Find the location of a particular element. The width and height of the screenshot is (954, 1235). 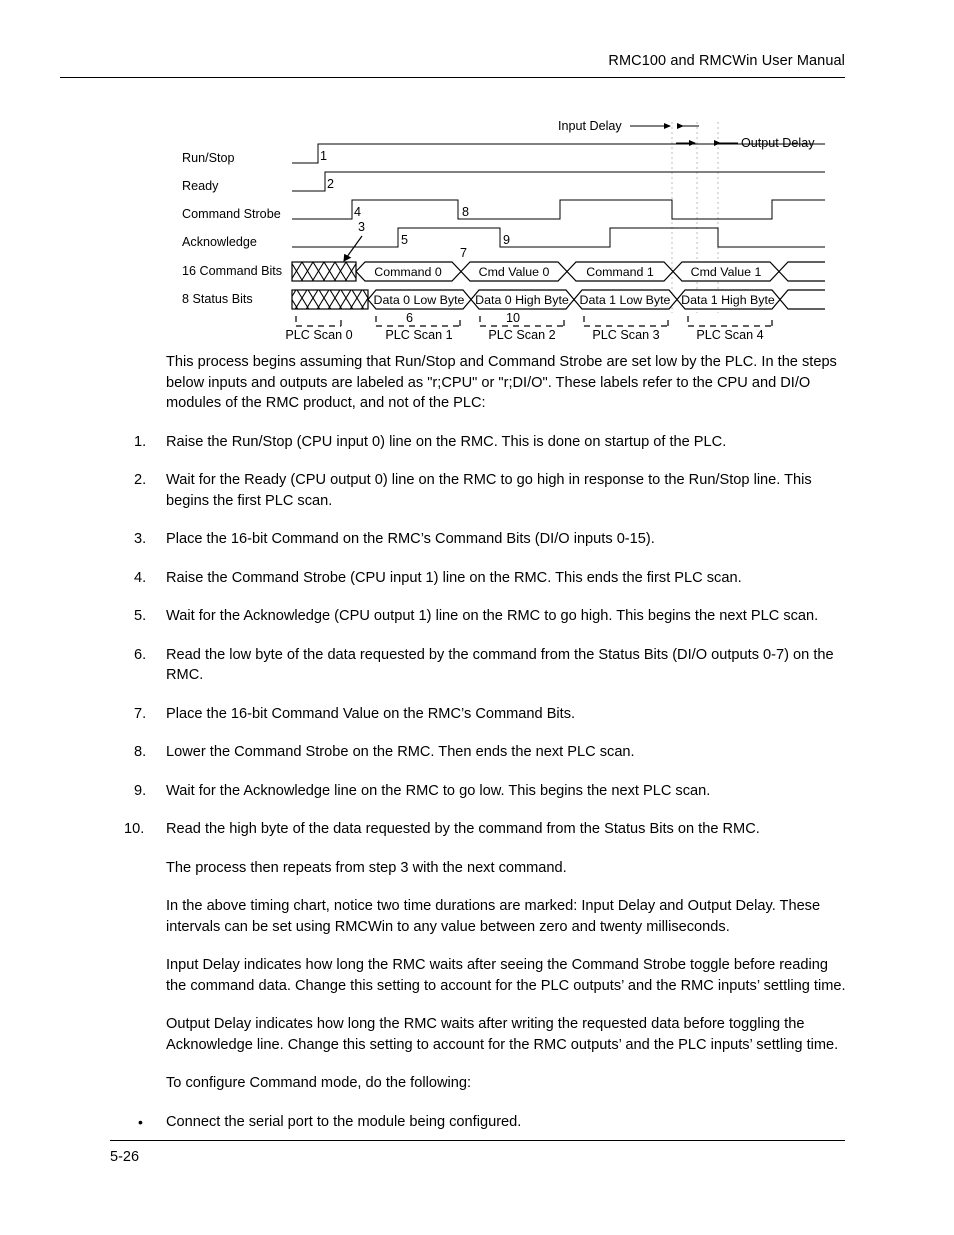

delay-guide-lines is located at coordinates (695, 217).